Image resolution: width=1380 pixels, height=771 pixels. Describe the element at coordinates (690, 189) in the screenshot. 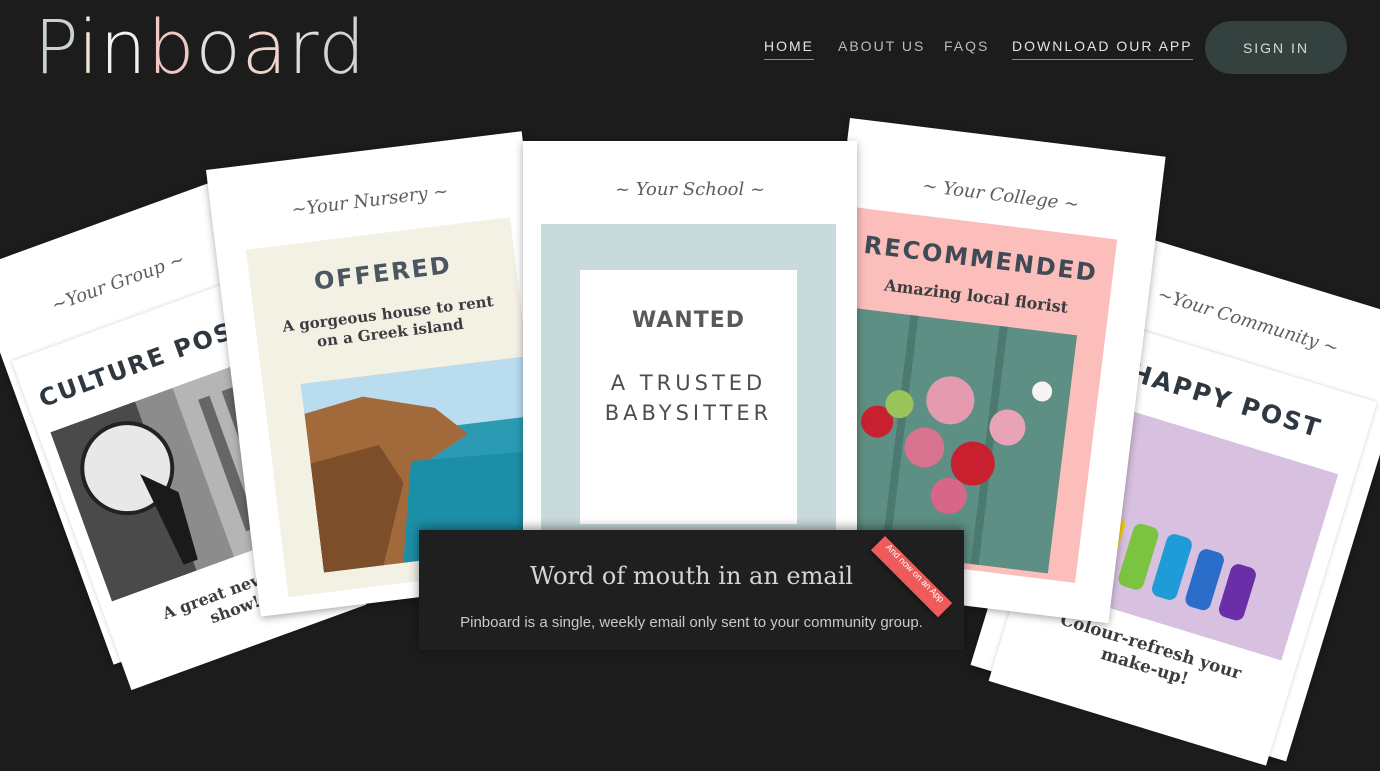

I see `card-label-school: ~ Your School ~` at that location.